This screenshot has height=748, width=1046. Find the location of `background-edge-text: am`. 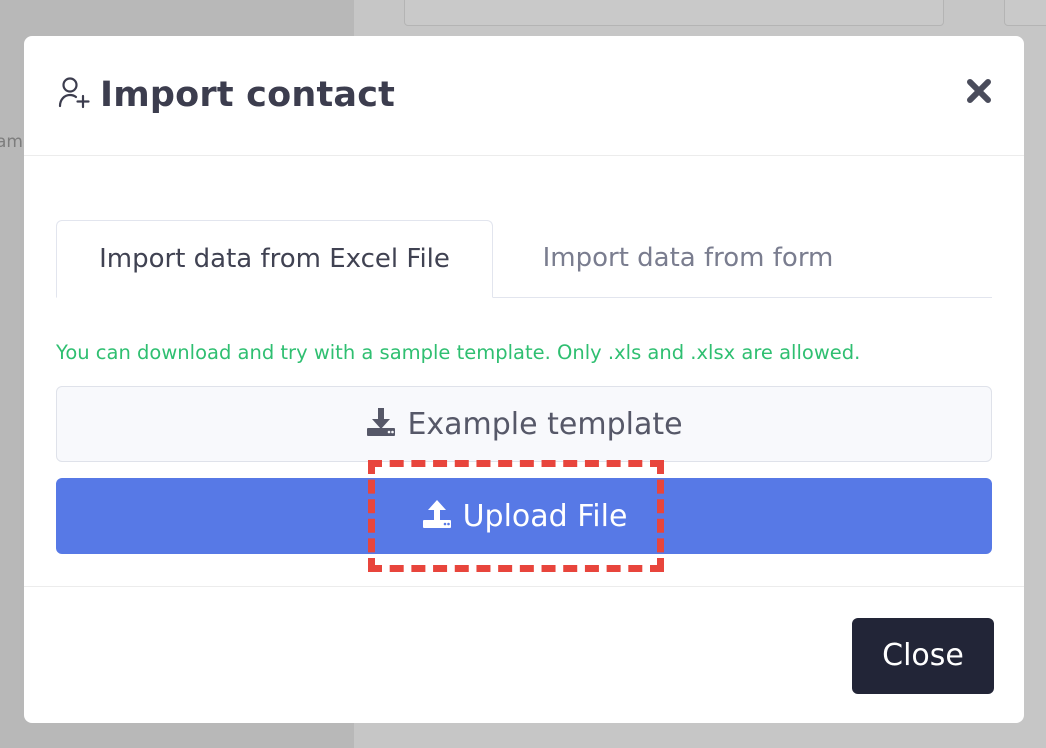

background-edge-text: am is located at coordinates (11, 142).